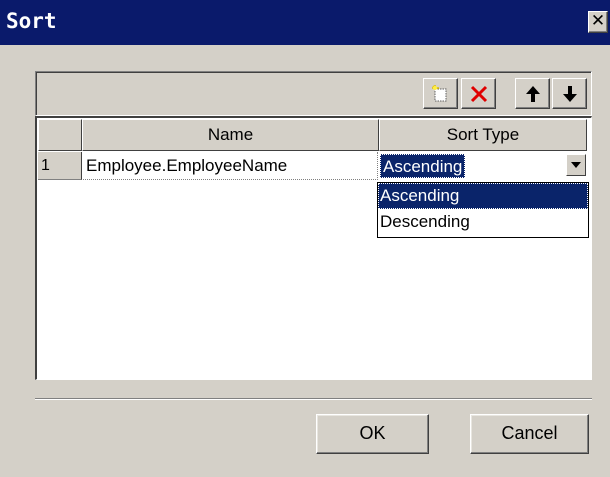 The height and width of the screenshot is (477, 610). Describe the element at coordinates (483, 135) in the screenshot. I see `column-header-sort-type: Sort Type` at that location.